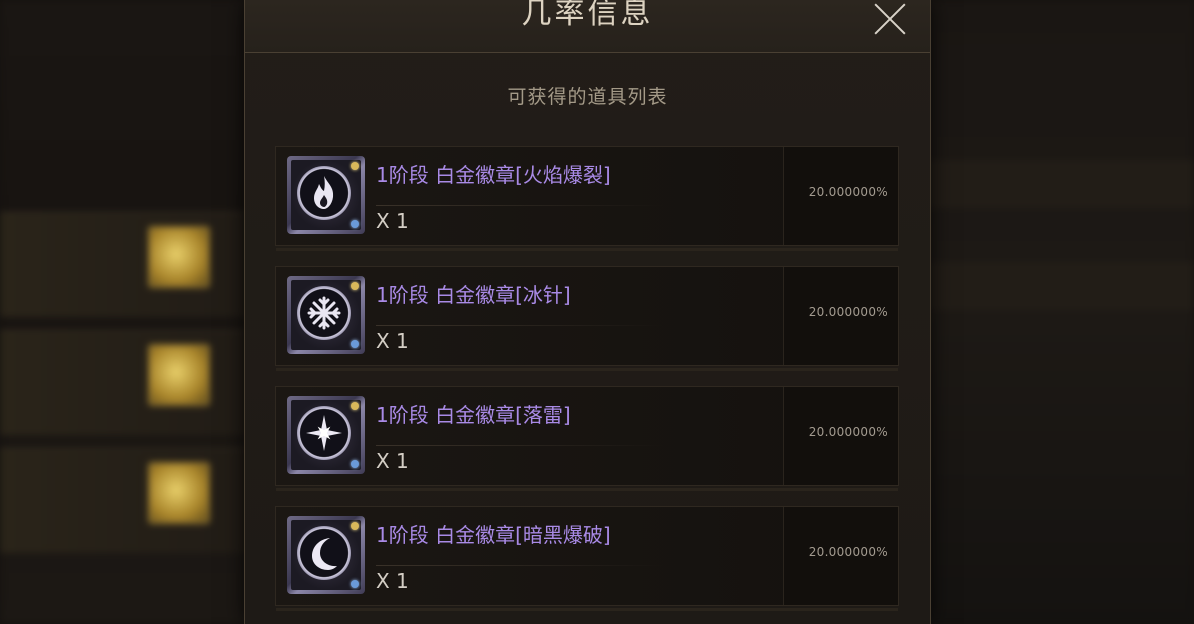  Describe the element at coordinates (587, 198) in the screenshot. I see `list-item: 1阶段 白金徽章[火焰爆裂] X 1 20.000000%` at that location.